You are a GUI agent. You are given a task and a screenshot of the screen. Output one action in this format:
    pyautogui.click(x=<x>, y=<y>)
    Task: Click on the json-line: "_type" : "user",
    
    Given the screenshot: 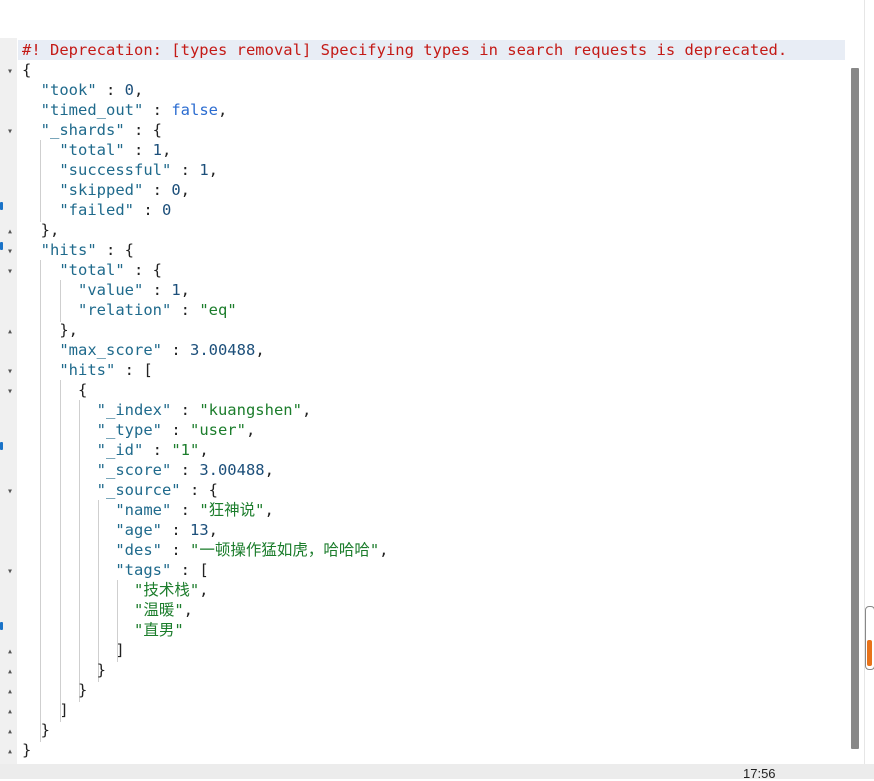 What is the action you would take?
    pyautogui.click(x=176, y=430)
    